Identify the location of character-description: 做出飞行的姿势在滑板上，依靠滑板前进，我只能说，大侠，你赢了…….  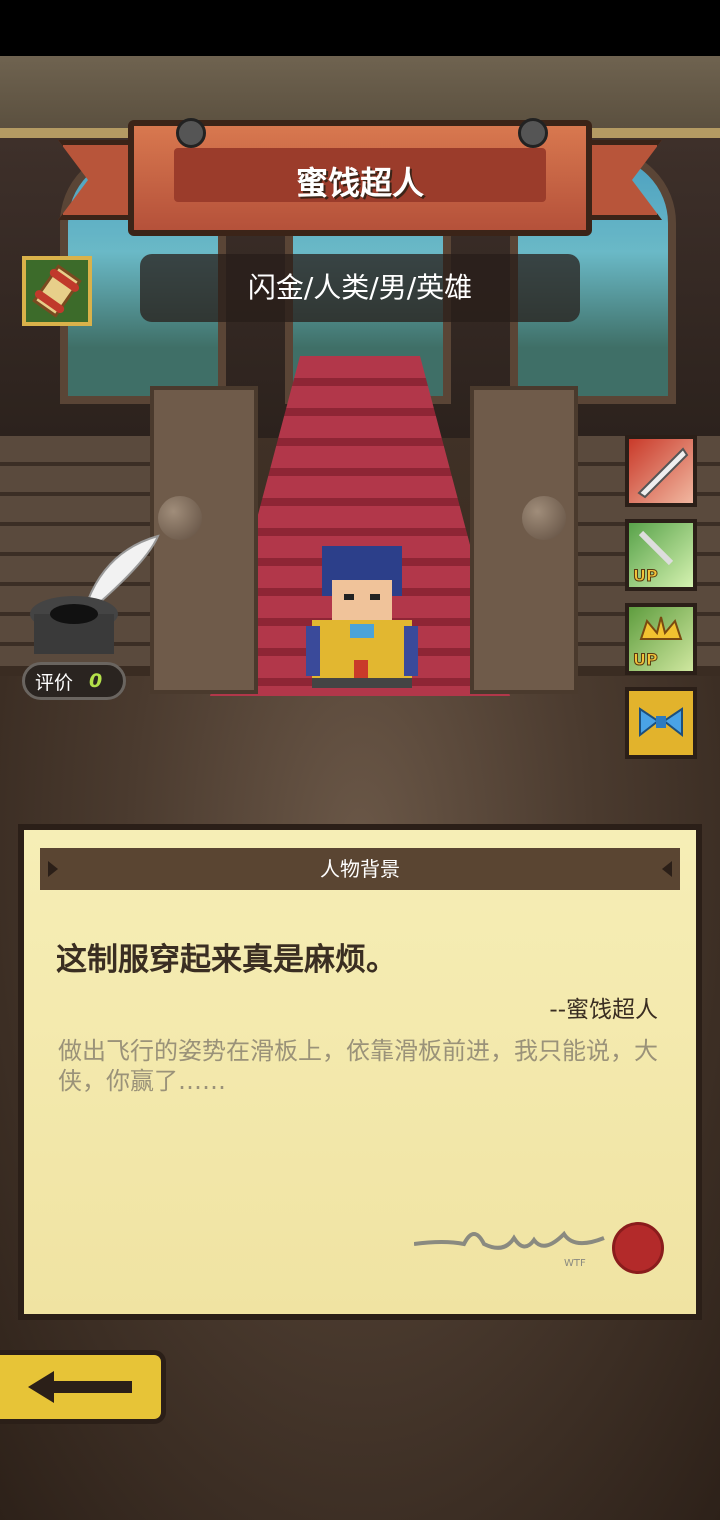
(358, 1066).